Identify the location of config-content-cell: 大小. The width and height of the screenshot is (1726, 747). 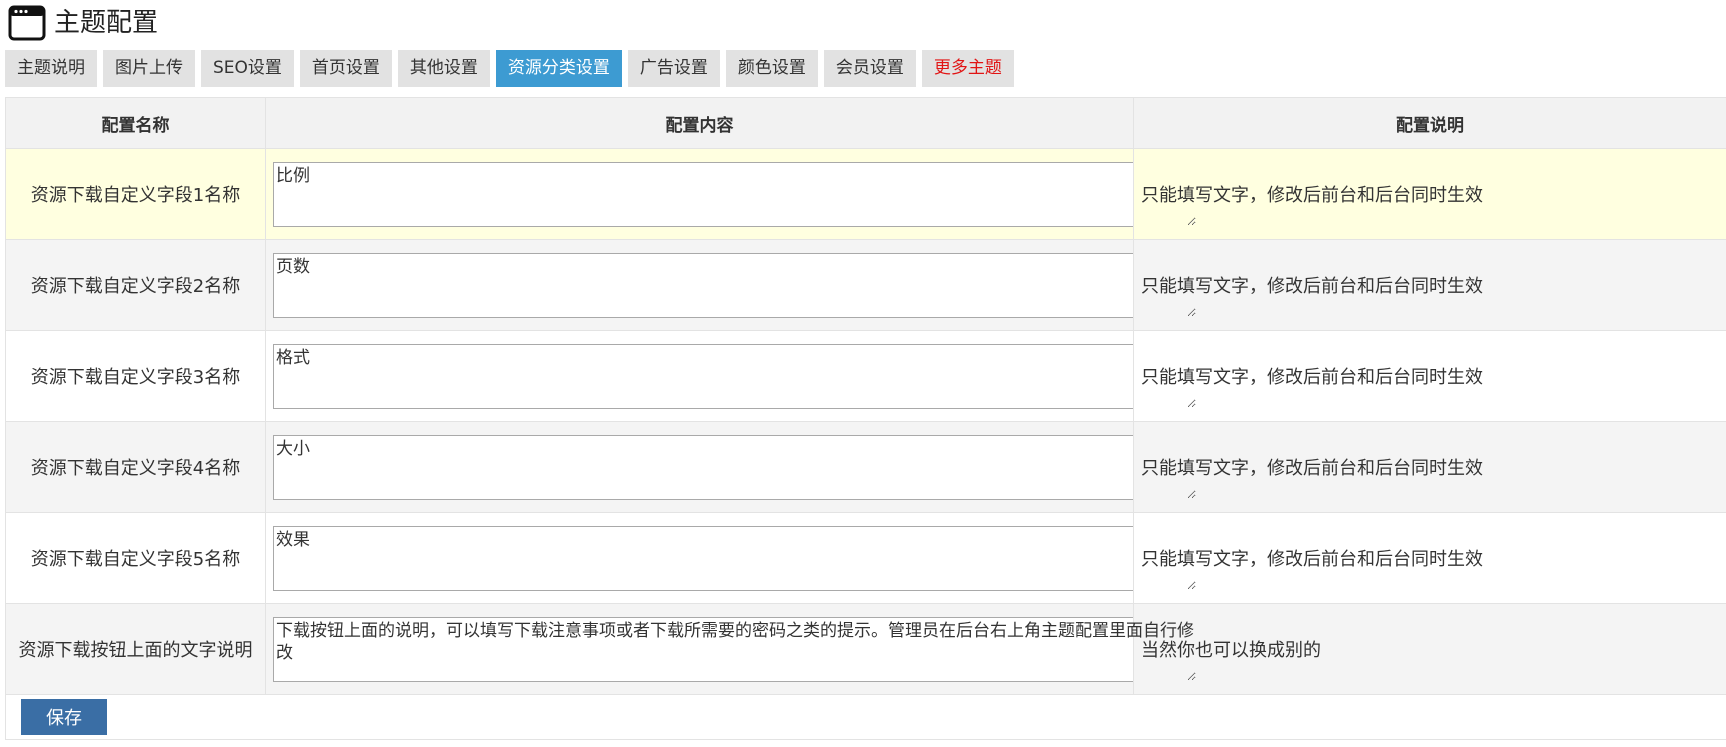
(731, 467).